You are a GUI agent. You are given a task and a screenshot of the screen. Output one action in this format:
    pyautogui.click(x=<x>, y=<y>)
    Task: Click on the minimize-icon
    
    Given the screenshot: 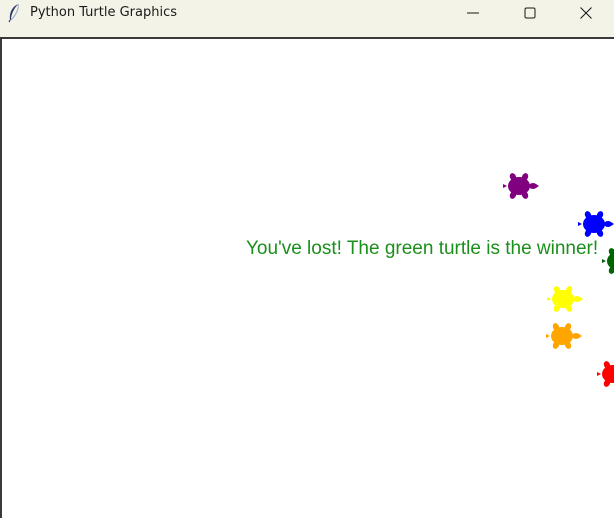 What is the action you would take?
    pyautogui.click(x=473, y=13)
    